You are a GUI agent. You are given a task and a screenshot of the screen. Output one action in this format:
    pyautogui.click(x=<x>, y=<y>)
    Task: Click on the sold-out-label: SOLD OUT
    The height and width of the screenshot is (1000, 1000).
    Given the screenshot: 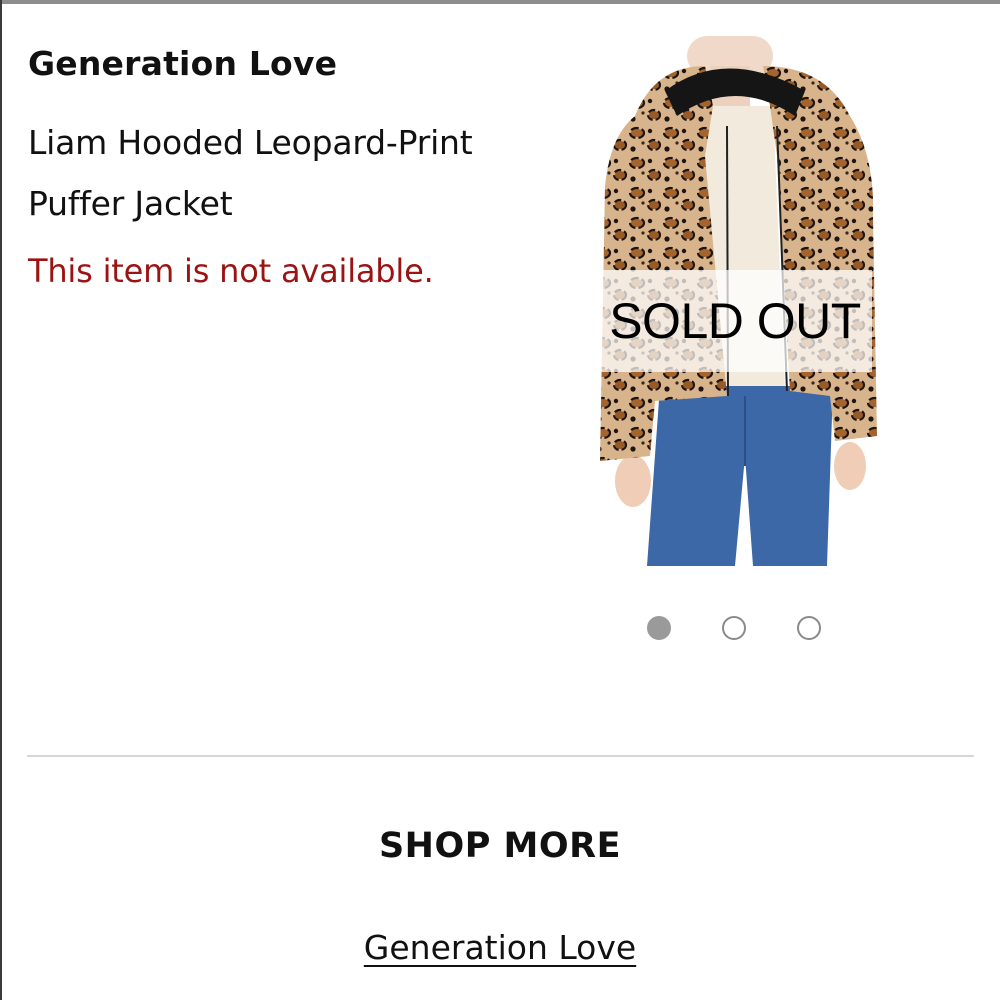 What is the action you would take?
    pyautogui.click(x=735, y=321)
    